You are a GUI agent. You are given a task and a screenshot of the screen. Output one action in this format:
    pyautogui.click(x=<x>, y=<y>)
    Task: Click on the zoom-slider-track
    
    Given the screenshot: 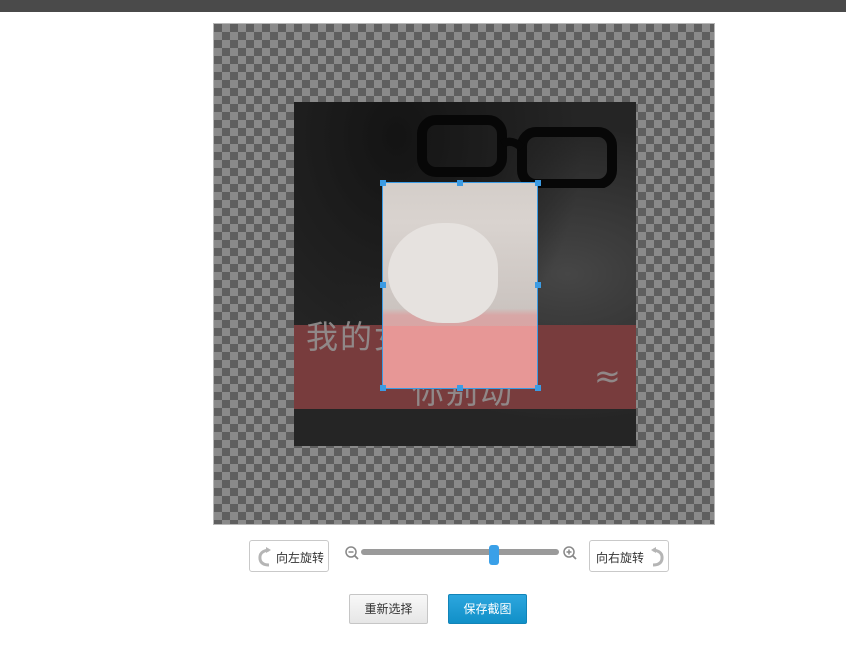 What is the action you would take?
    pyautogui.click(x=460, y=552)
    